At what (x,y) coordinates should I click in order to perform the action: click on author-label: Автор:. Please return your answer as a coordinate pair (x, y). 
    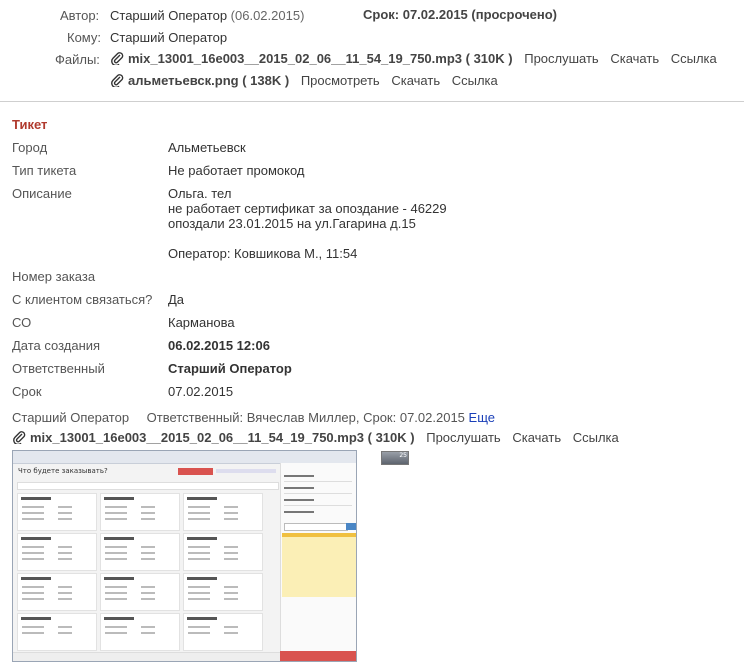
    Looking at the image, I should click on (80, 15).